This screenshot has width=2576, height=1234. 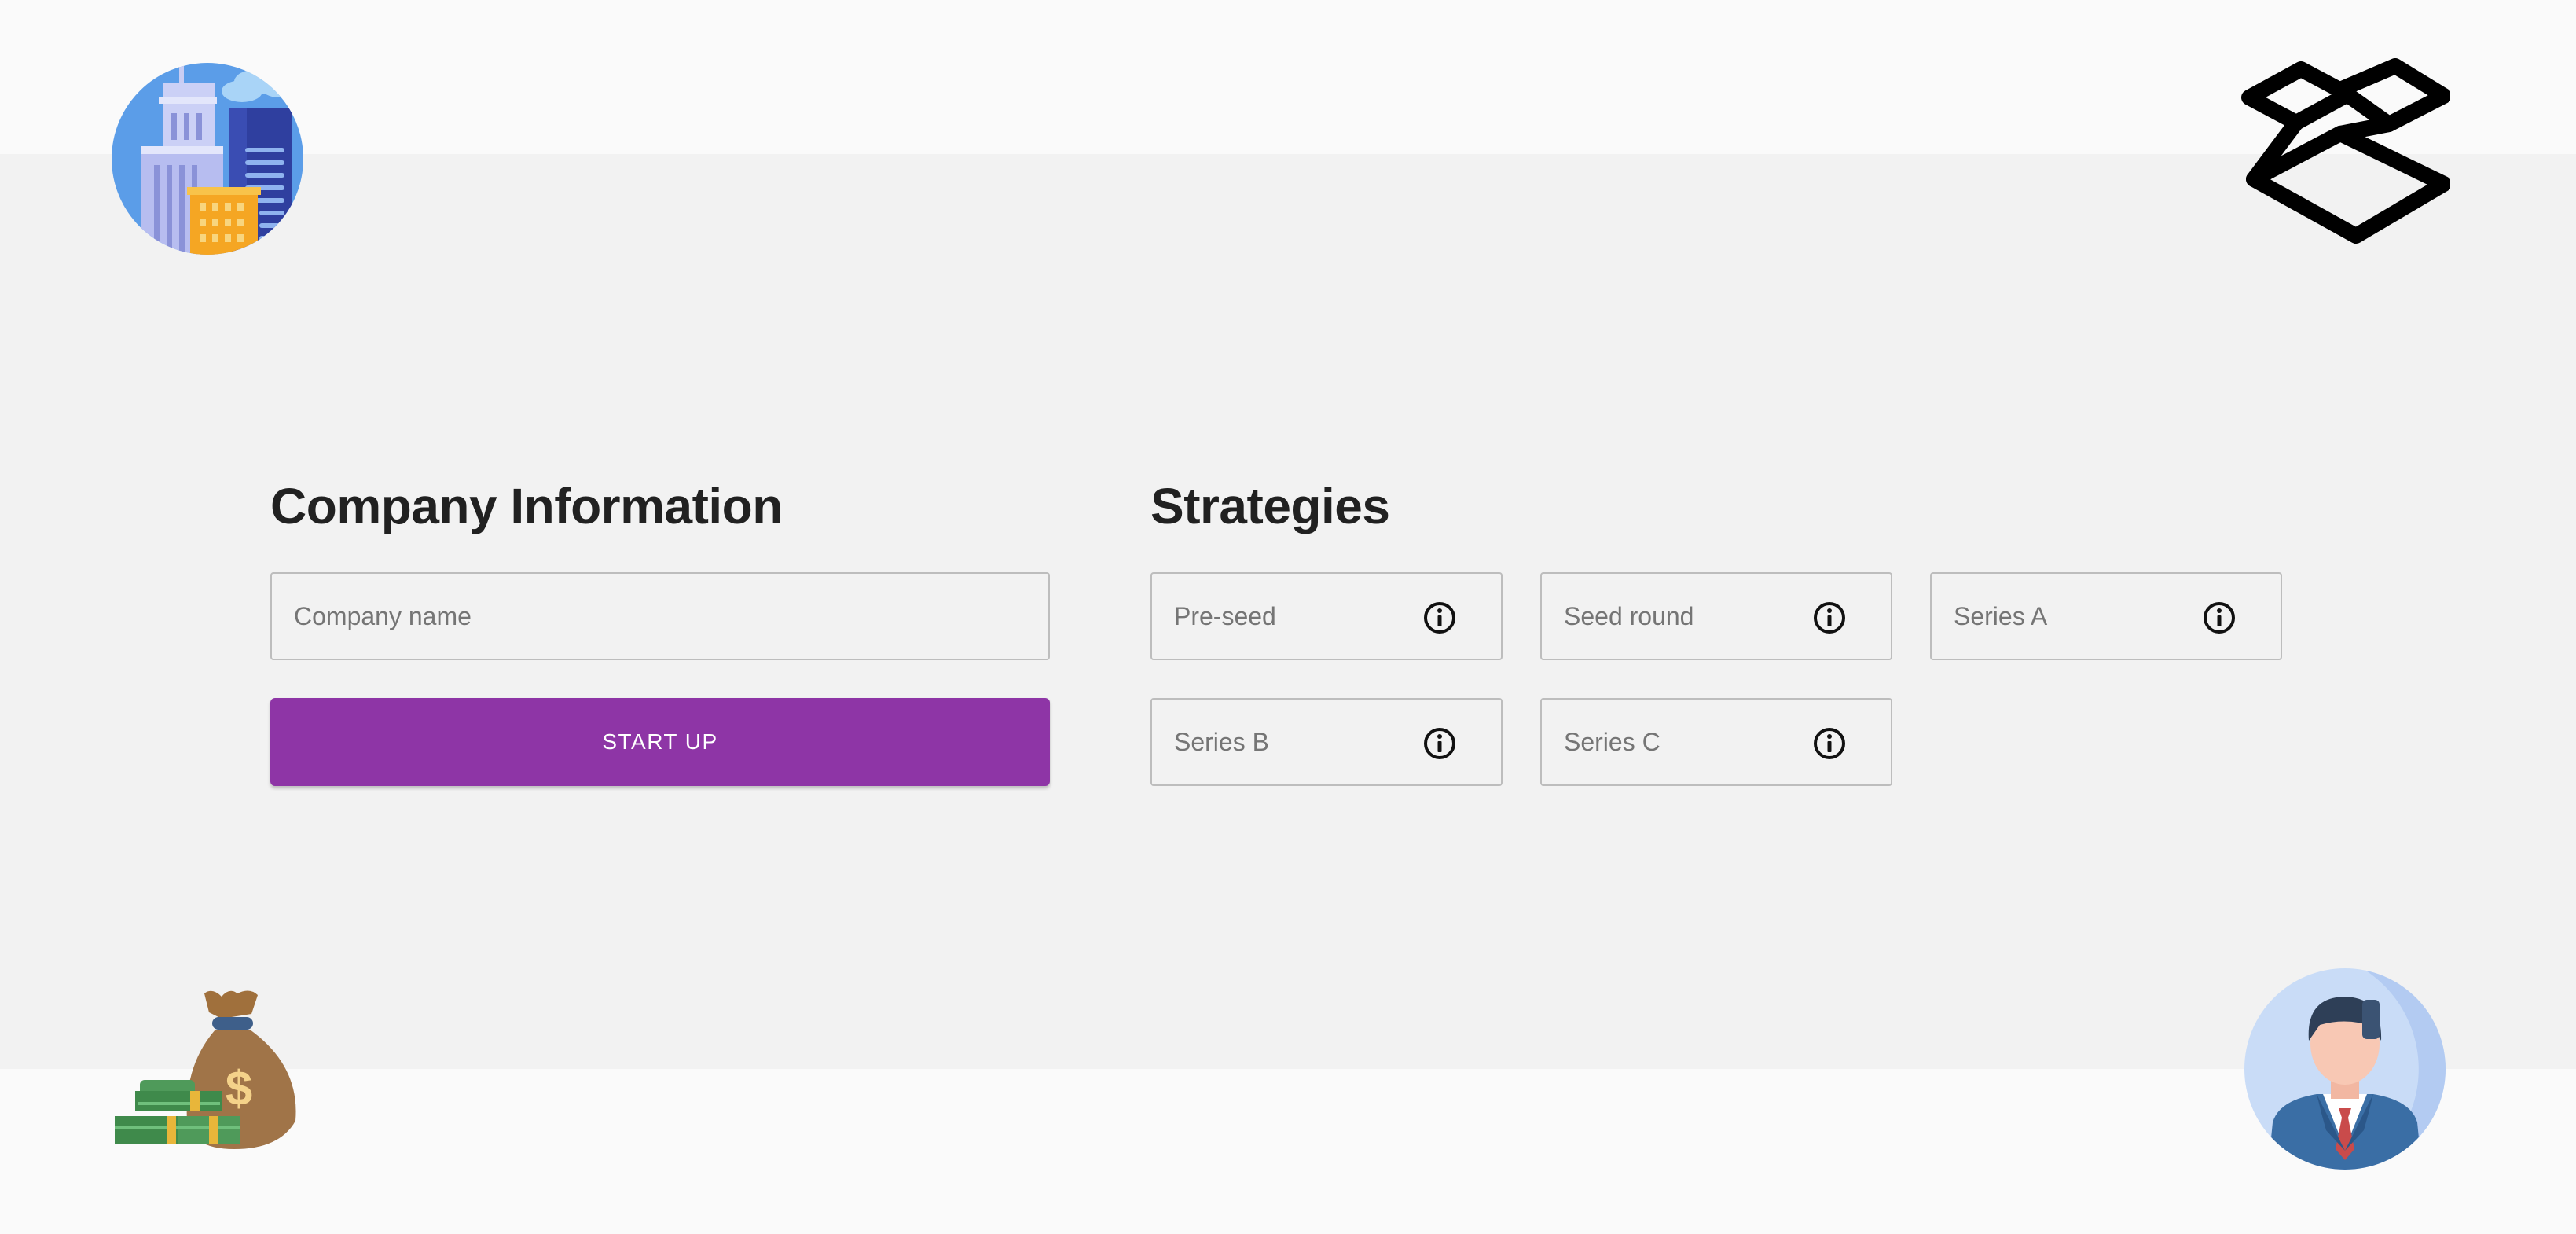 I want to click on businessman-avatar-icon, so click(x=2345, y=1069).